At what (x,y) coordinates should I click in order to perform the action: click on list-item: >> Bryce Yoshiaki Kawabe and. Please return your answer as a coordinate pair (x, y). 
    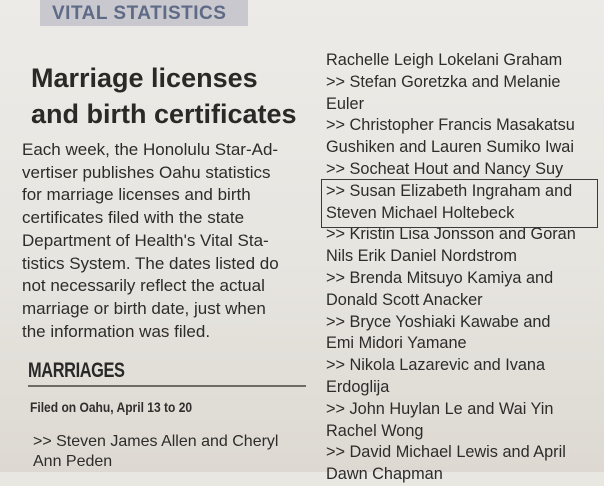
    Looking at the image, I should click on (438, 321).